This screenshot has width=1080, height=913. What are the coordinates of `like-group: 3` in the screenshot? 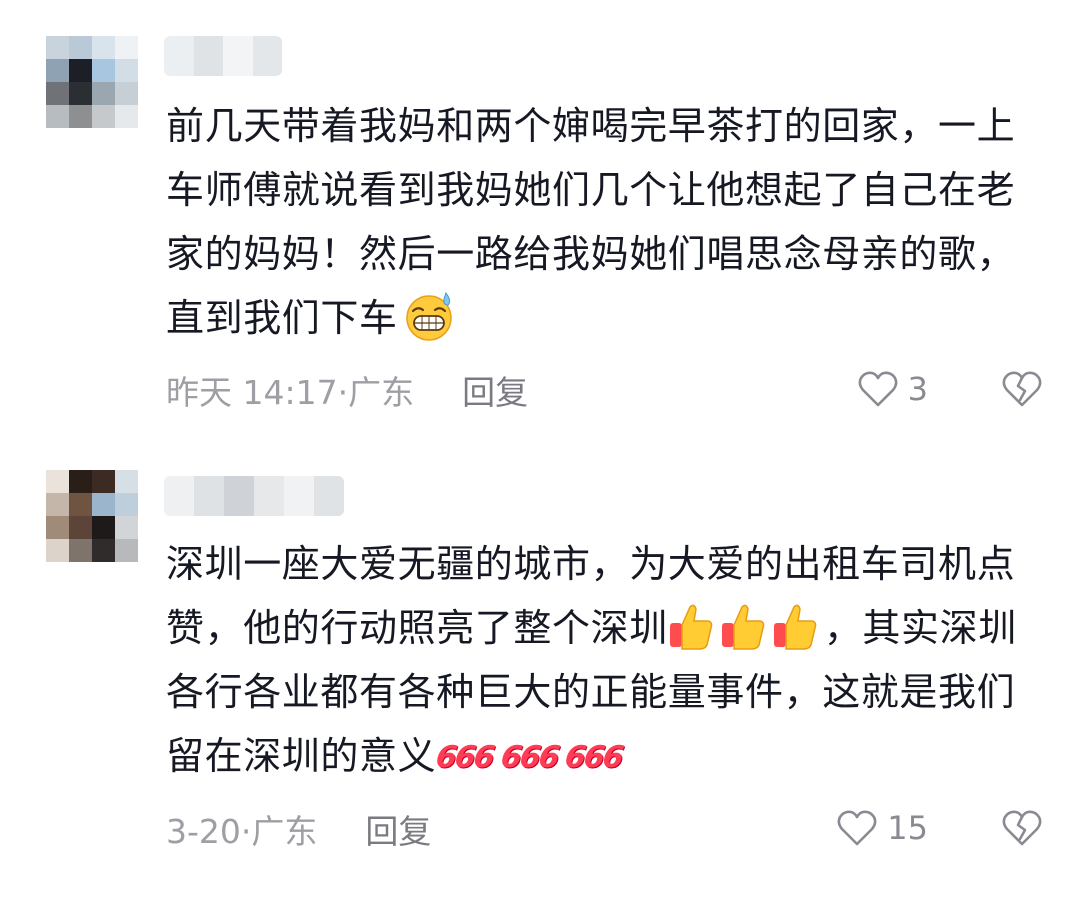 It's located at (892, 389).